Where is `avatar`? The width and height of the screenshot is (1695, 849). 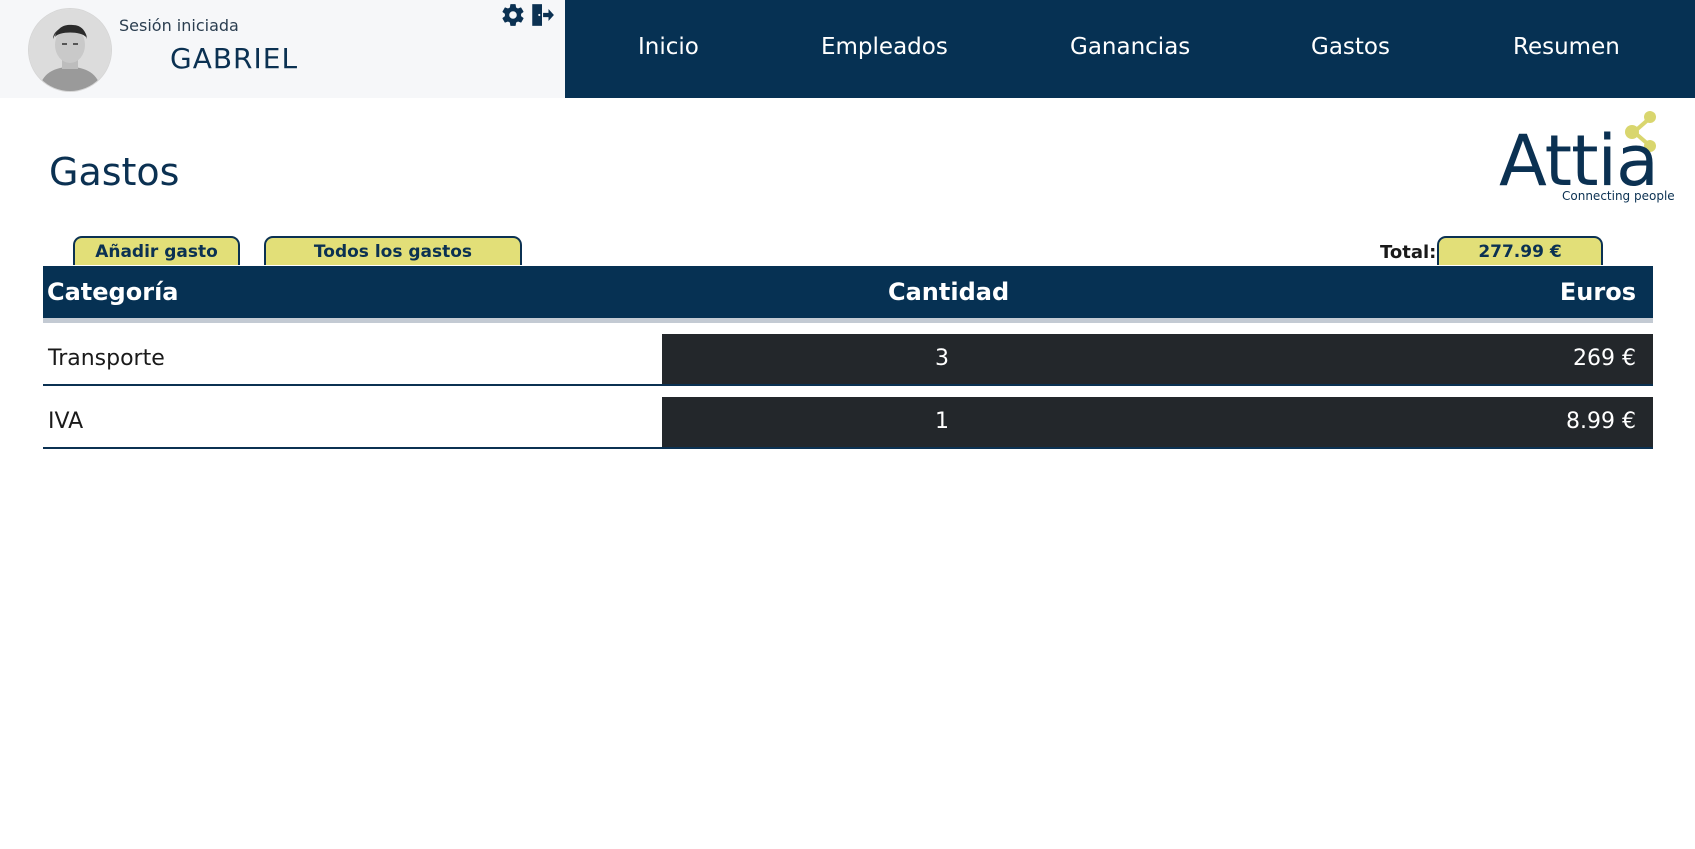
avatar is located at coordinates (70, 50).